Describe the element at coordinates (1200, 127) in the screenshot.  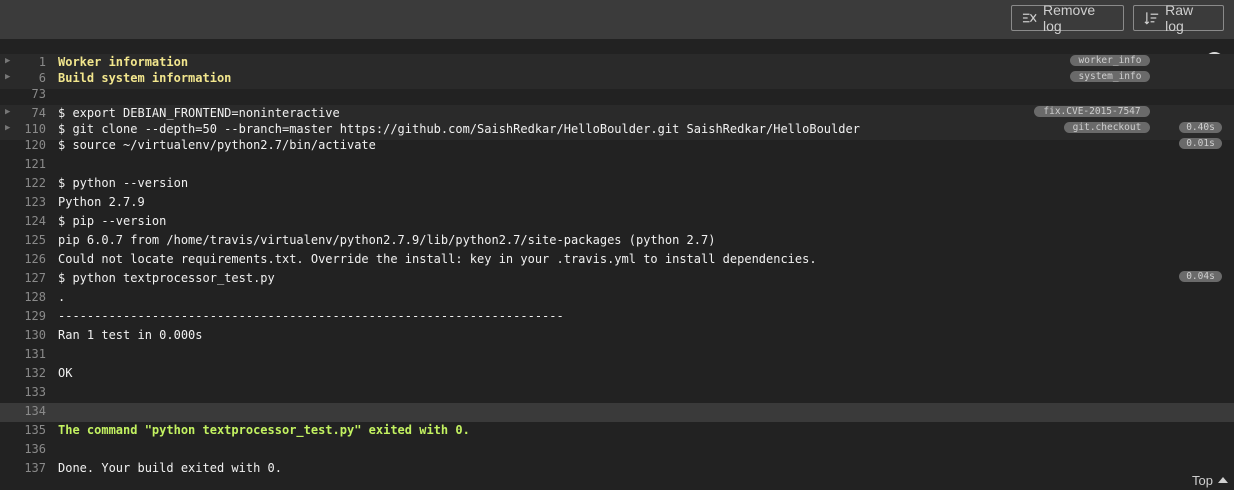
I see `duration-badge: 0.40s` at that location.